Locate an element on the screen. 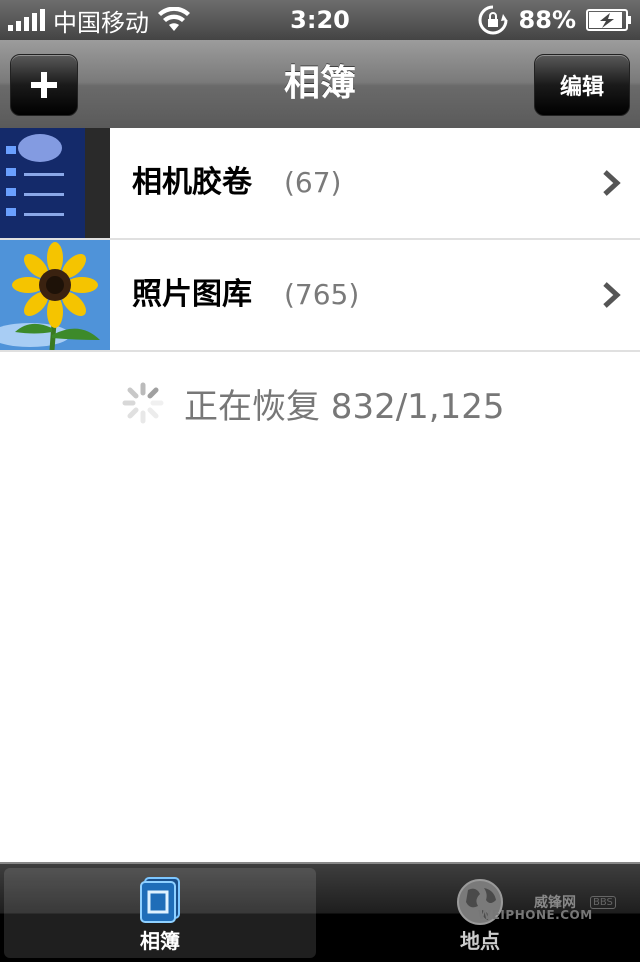 Image resolution: width=640 pixels, height=962 pixels. watermark-badge: BBS is located at coordinates (603, 902).